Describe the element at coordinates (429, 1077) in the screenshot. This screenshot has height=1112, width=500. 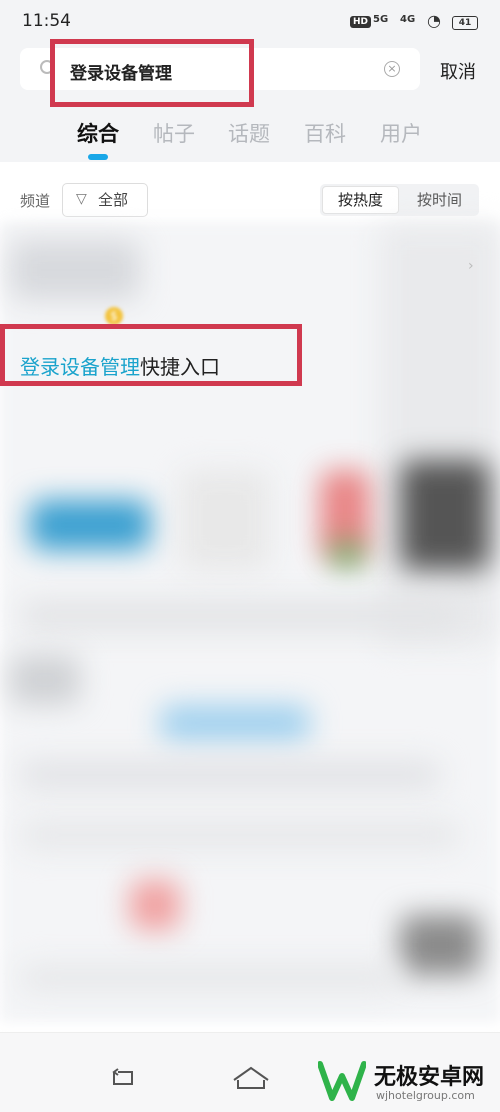
I see `watermark-title: 无极安卓网` at that location.